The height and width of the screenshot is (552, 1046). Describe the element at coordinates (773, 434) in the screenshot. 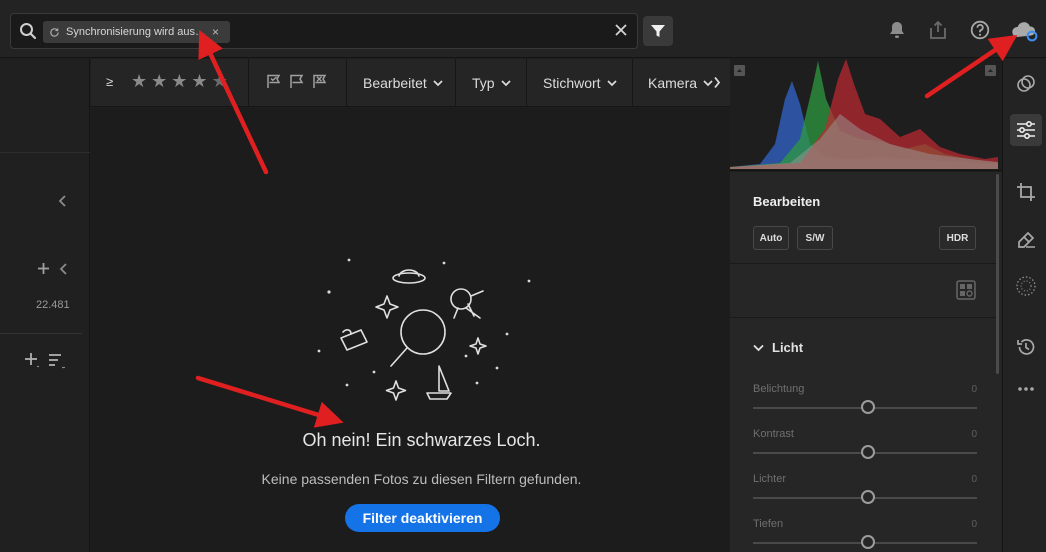

I see `slider-label: Kontrast` at that location.